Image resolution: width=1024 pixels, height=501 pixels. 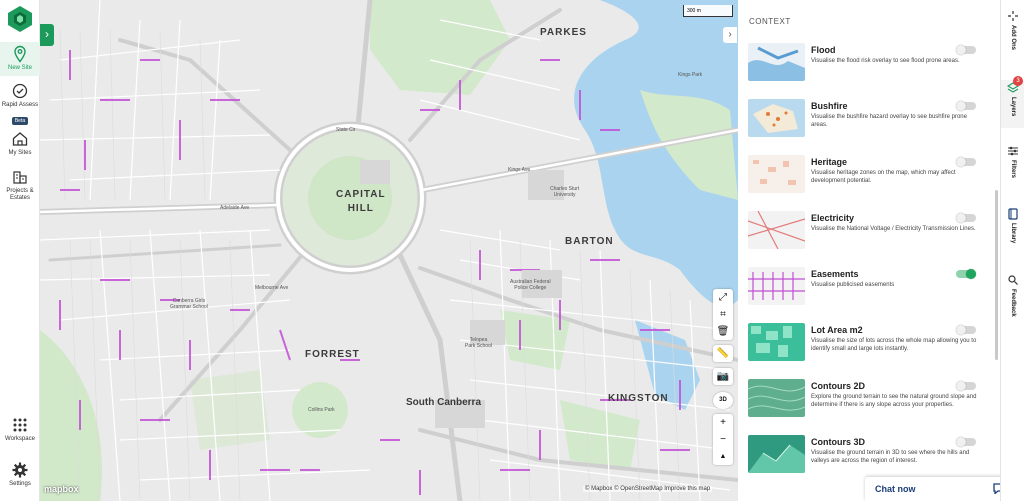 I want to click on label-collins-park: Collins Park, so click(x=321, y=410).